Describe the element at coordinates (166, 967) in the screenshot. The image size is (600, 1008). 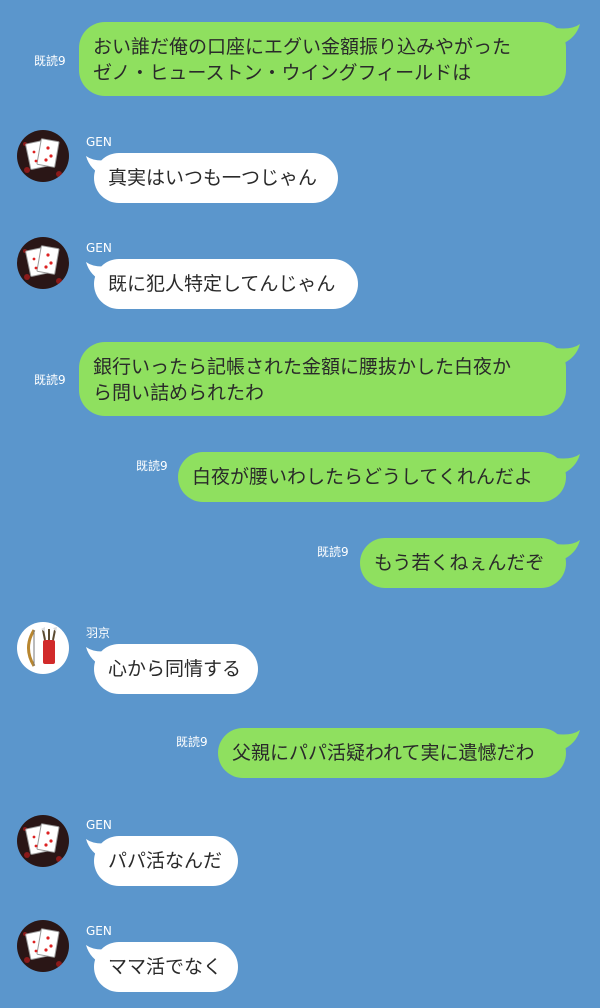
I see `message-bubble: ママ活でなく` at that location.